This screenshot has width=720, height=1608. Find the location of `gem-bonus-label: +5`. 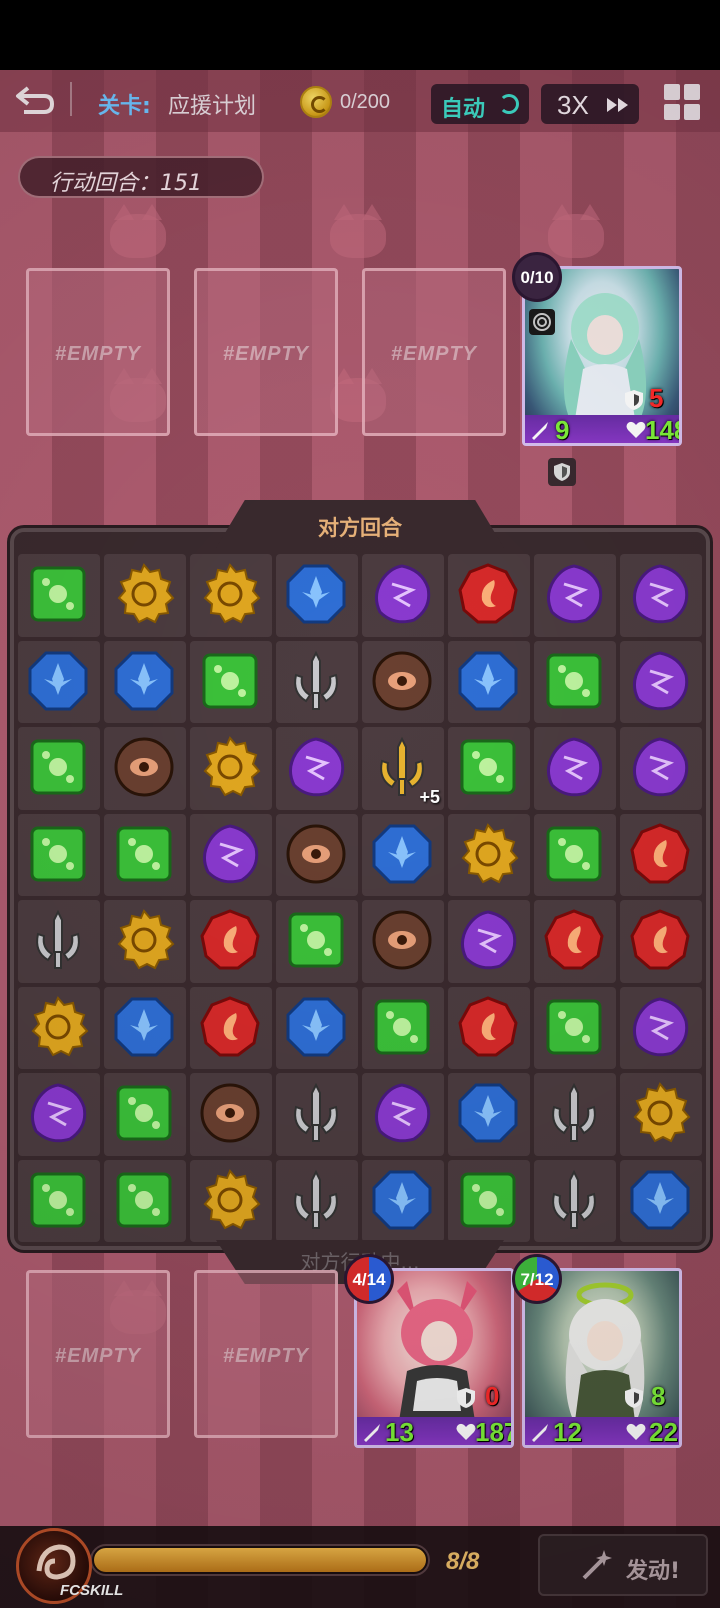

gem-bonus-label: +5 is located at coordinates (429, 796).